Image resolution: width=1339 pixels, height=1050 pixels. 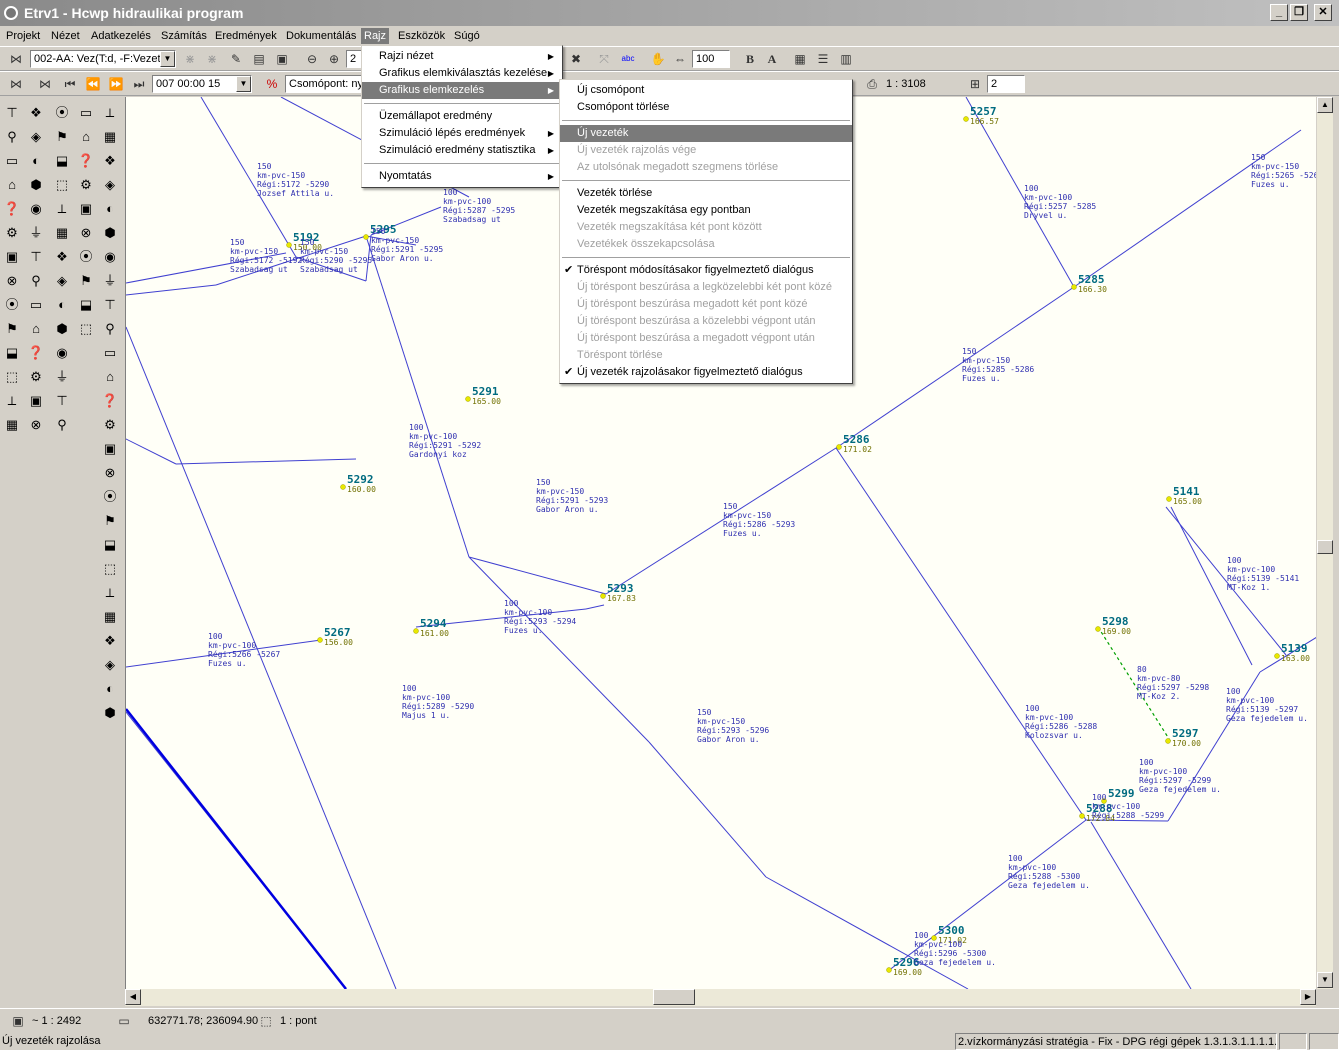 I want to click on horizontal-scrollbar: ◀ ▶, so click(x=720, y=997).